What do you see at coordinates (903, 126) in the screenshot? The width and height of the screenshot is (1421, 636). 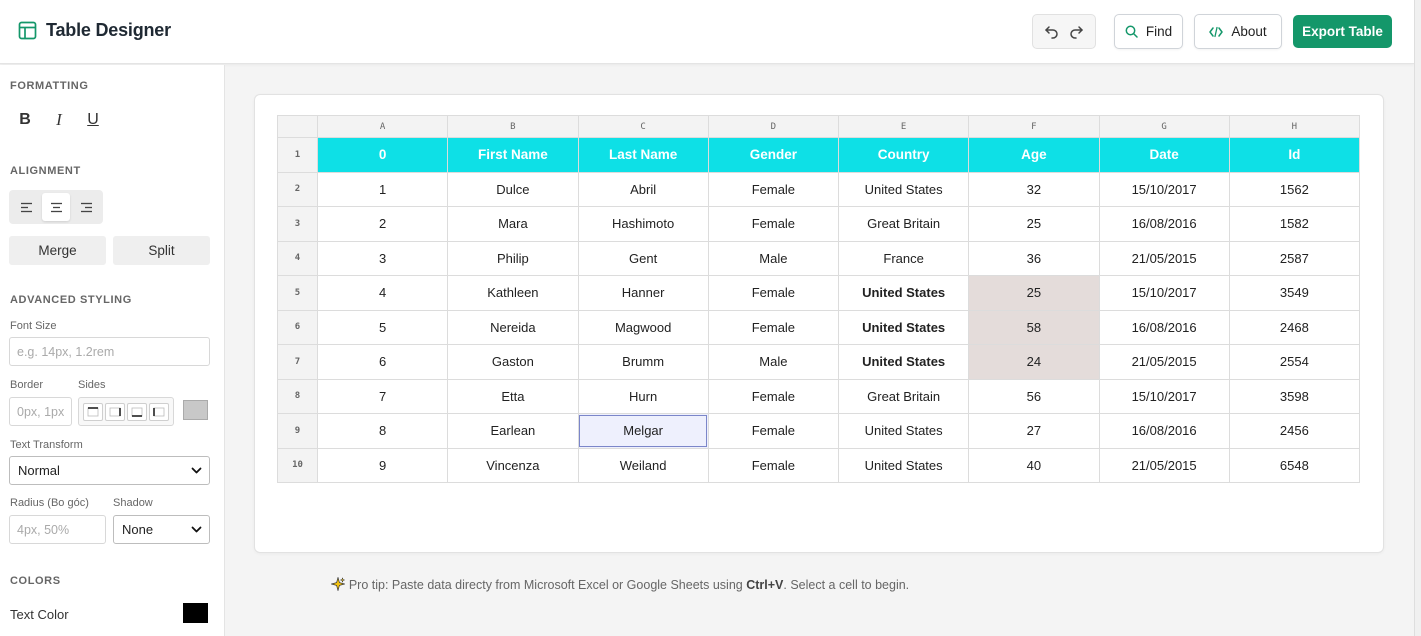 I see `column-header: E` at bounding box center [903, 126].